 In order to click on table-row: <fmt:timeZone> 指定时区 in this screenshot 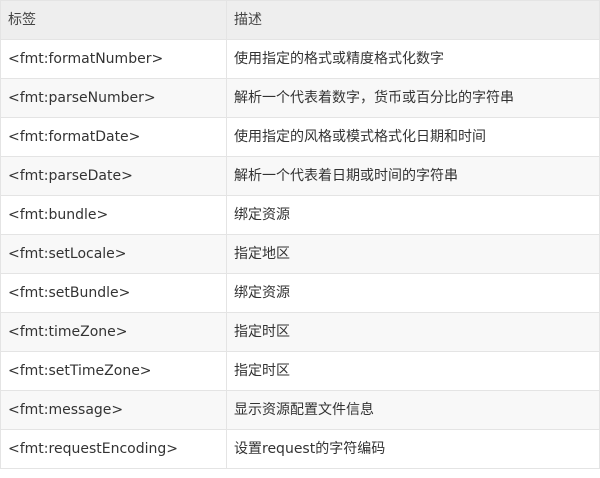, I will do `click(300, 332)`.